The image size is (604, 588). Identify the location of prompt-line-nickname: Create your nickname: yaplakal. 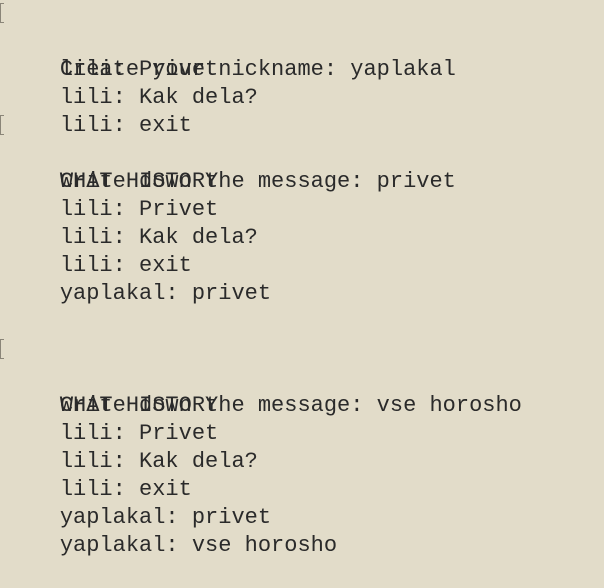
(302, 41).